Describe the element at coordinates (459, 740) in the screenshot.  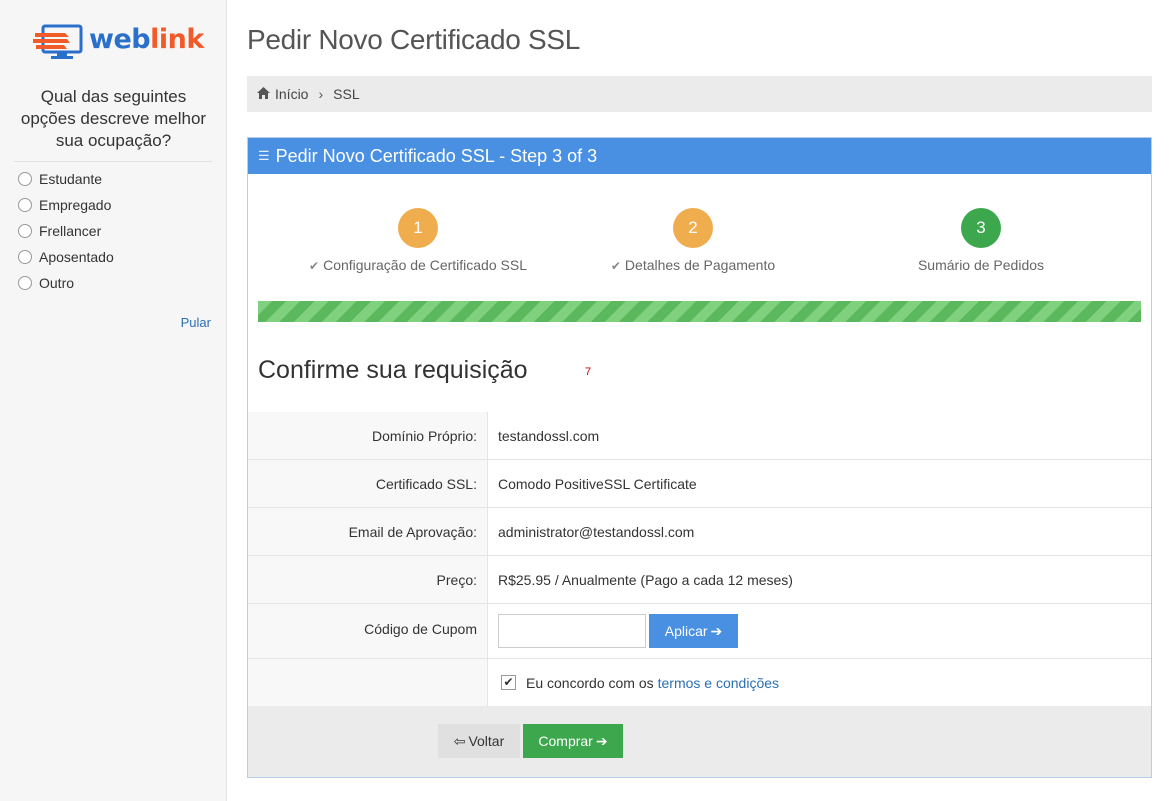
I see `arrow-left-circle-icon: ⇦` at that location.